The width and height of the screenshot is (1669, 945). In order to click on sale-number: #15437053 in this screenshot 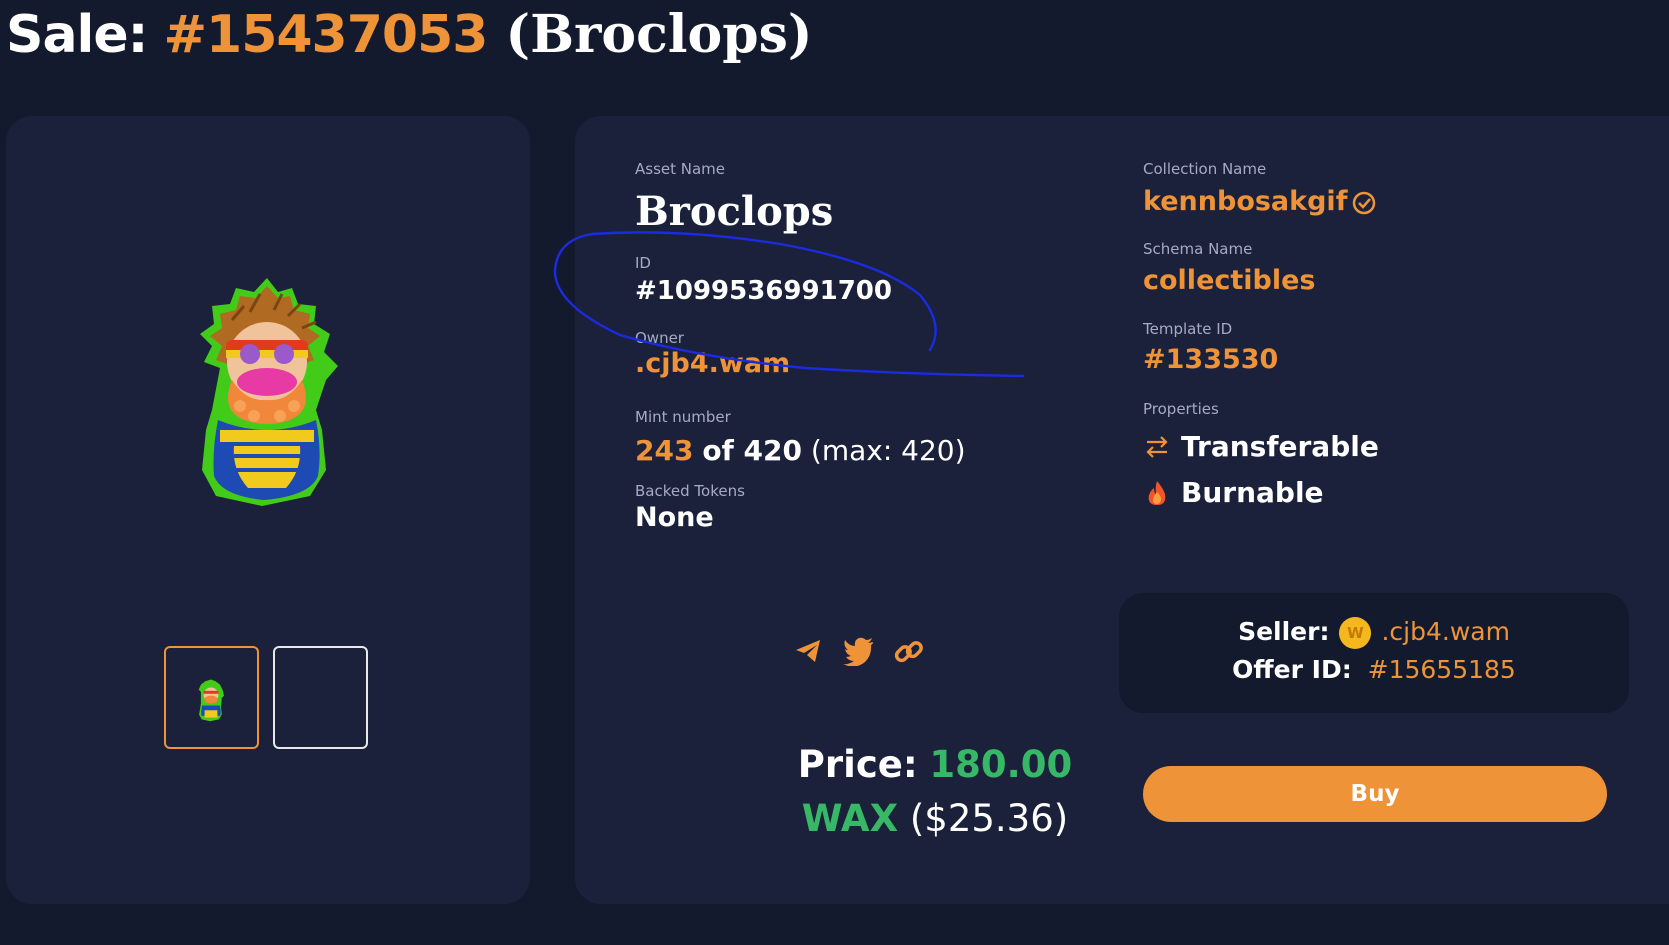, I will do `click(325, 35)`.